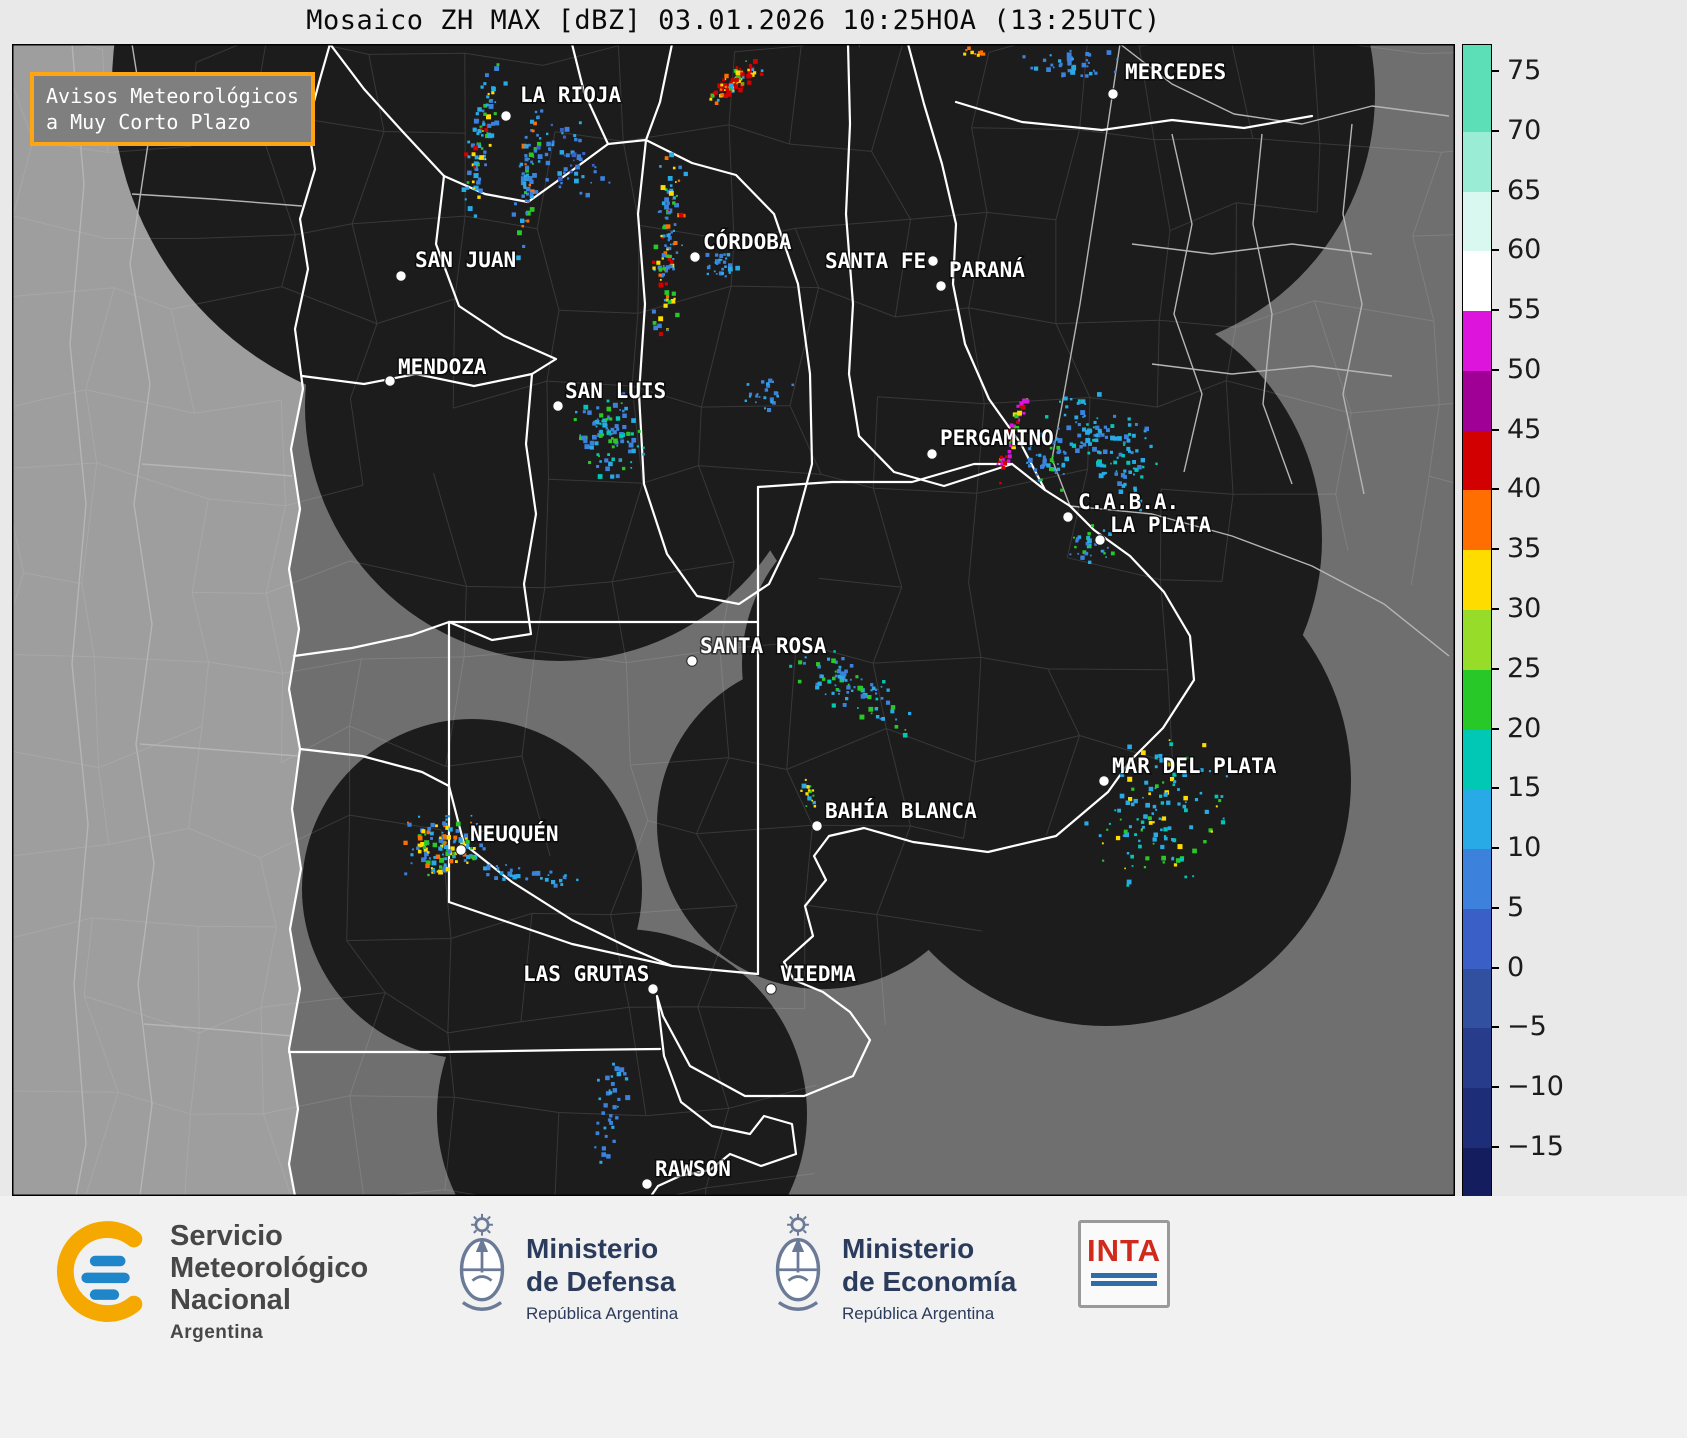 This screenshot has width=1687, height=1438. I want to click on city-label: MERCEDES, so click(1175, 72).